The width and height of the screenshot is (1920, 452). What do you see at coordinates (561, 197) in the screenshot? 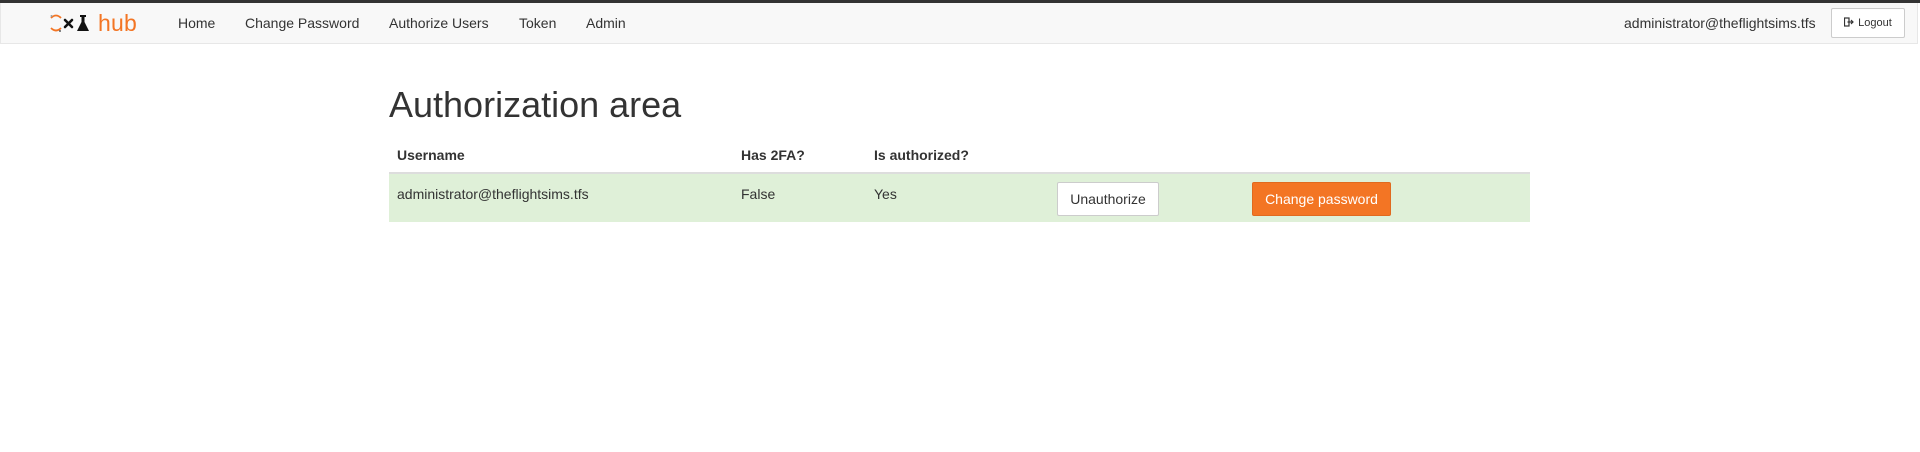
I see `cell-username: administrator@theflightsims.tfs` at bounding box center [561, 197].